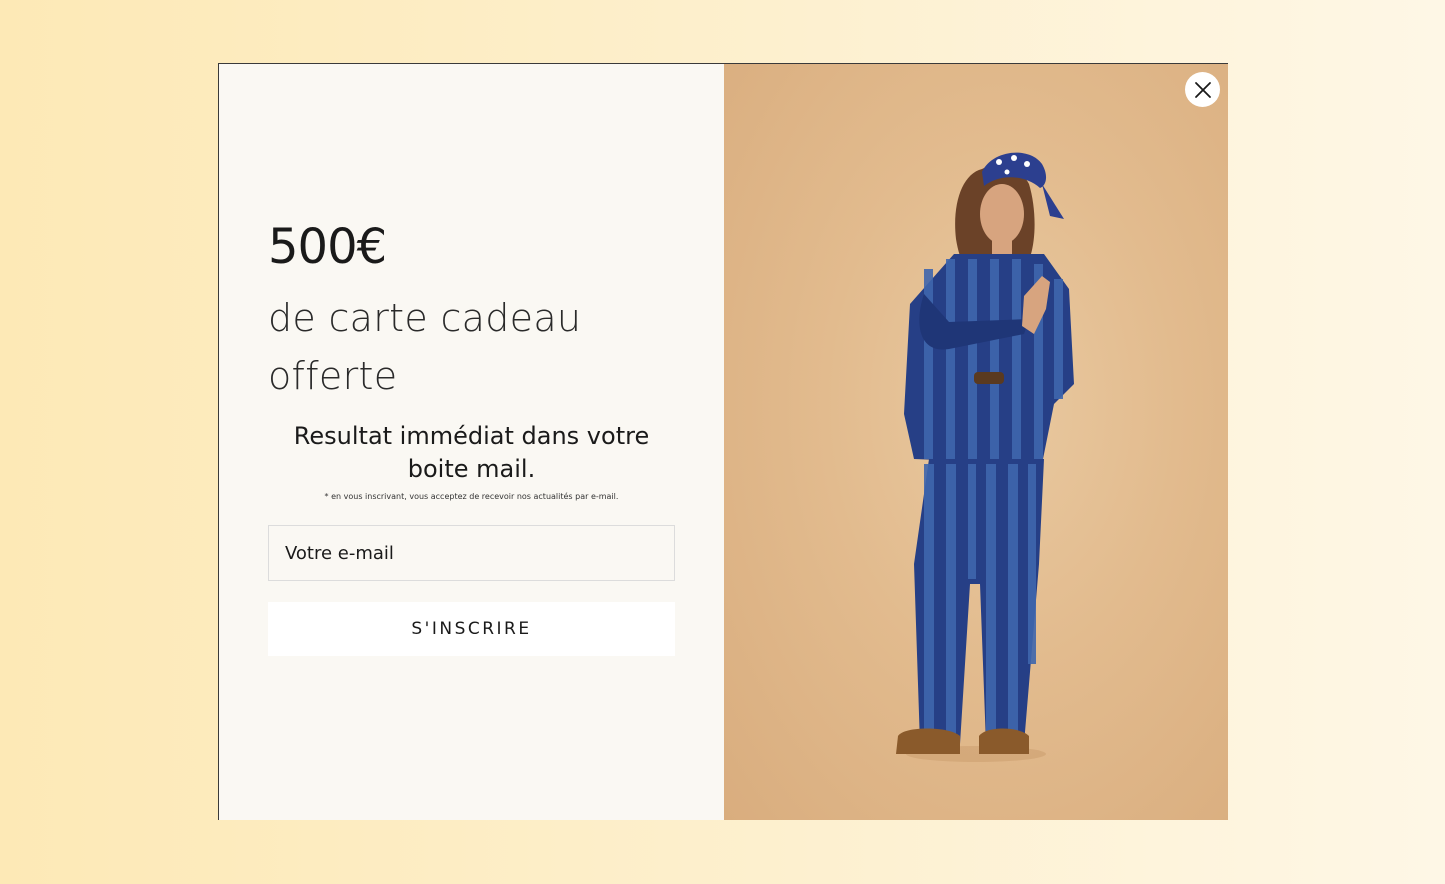 This screenshot has width=1445, height=884. I want to click on result-message: Resultat immédiat dans votre boite mail., so click(471, 452).